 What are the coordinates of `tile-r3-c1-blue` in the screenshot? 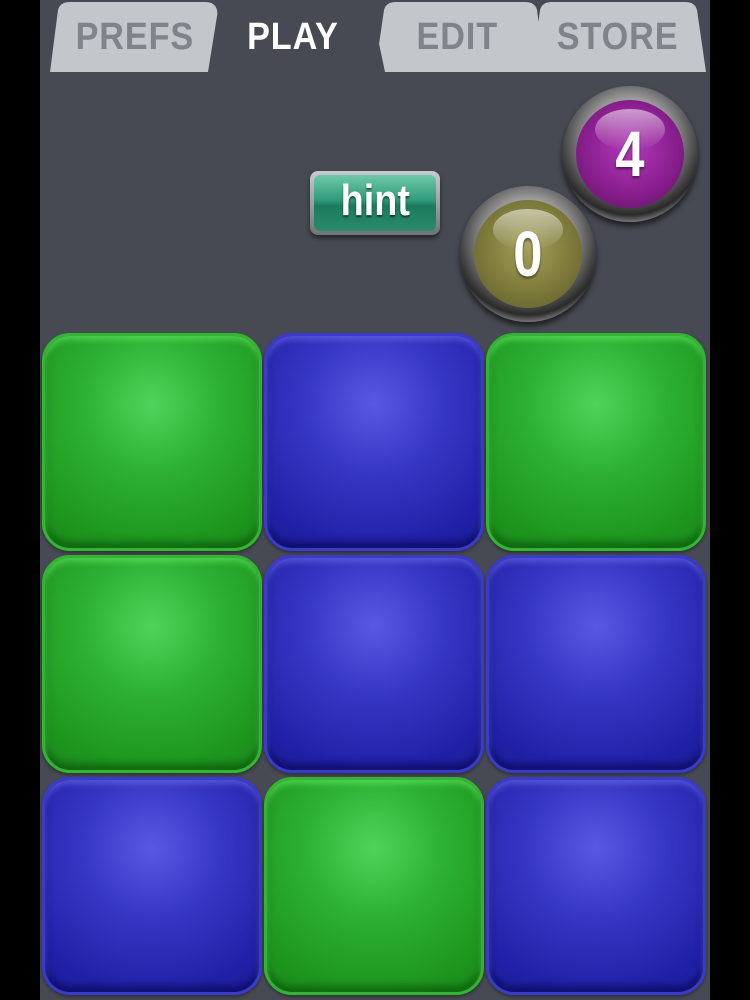 It's located at (152, 886).